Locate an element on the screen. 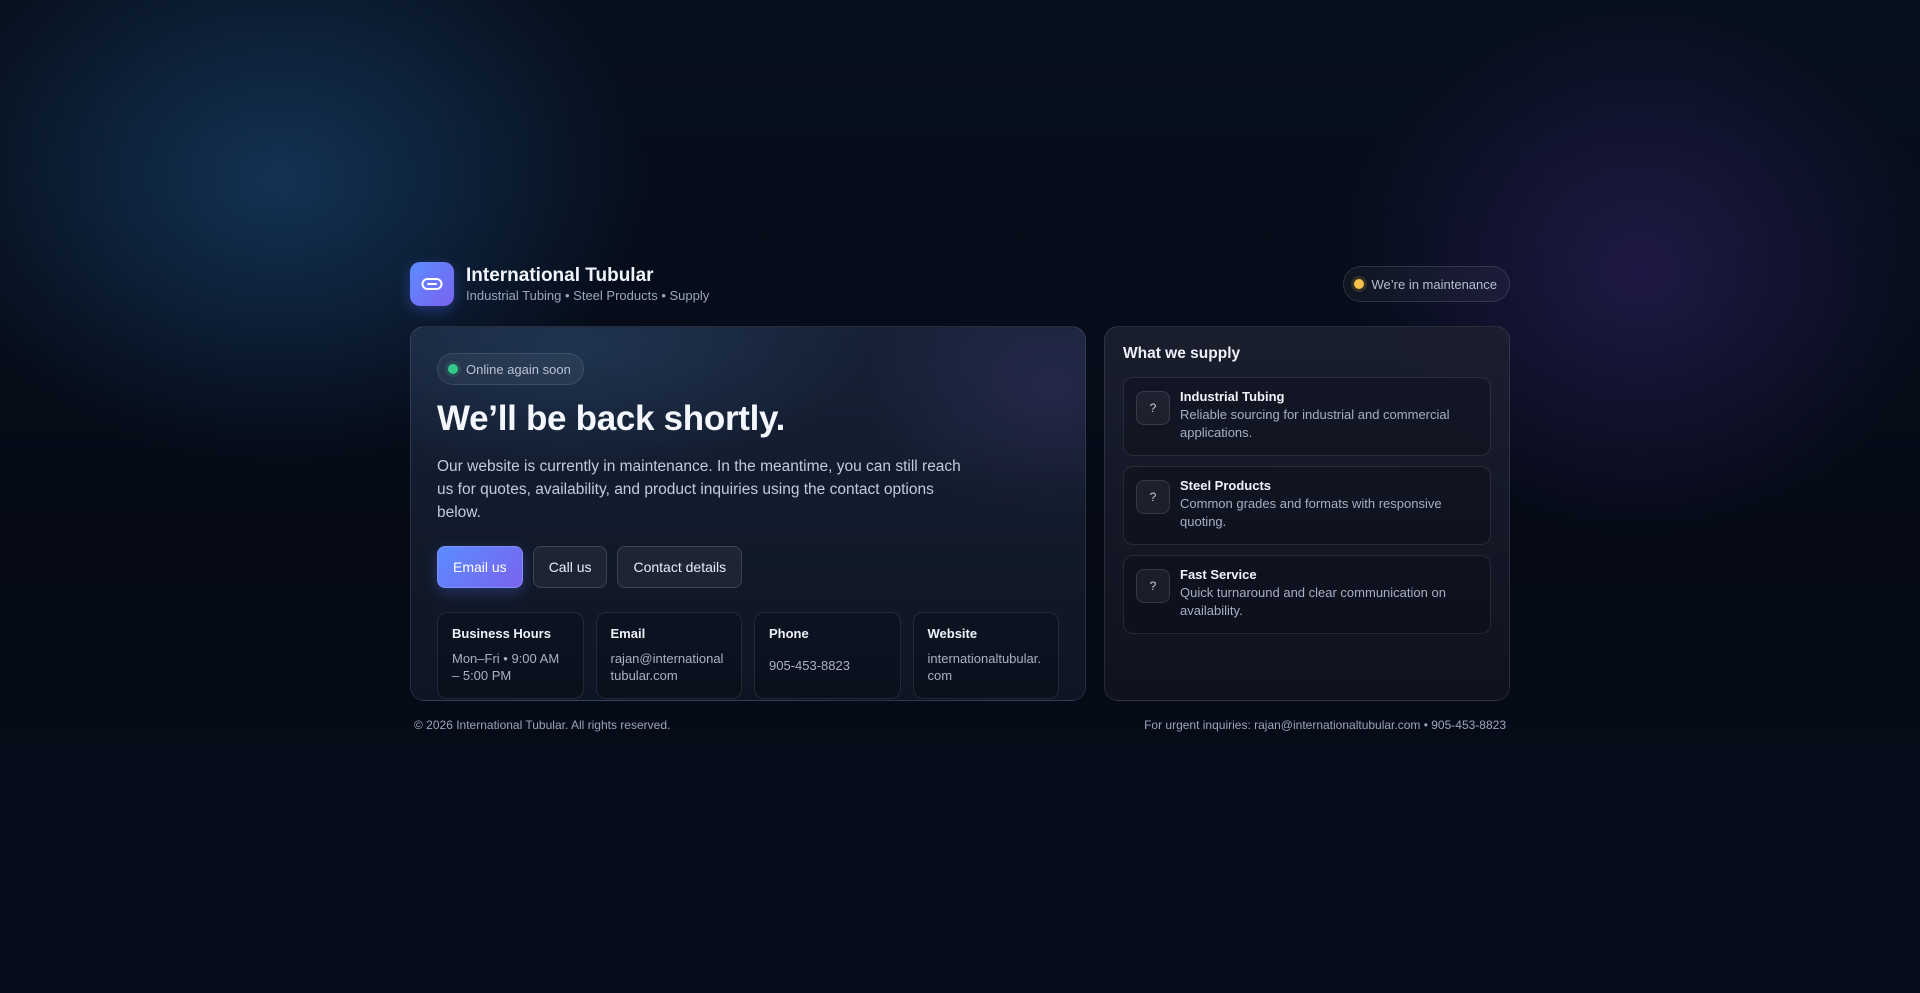  info-title: Business Hours is located at coordinates (501, 633).